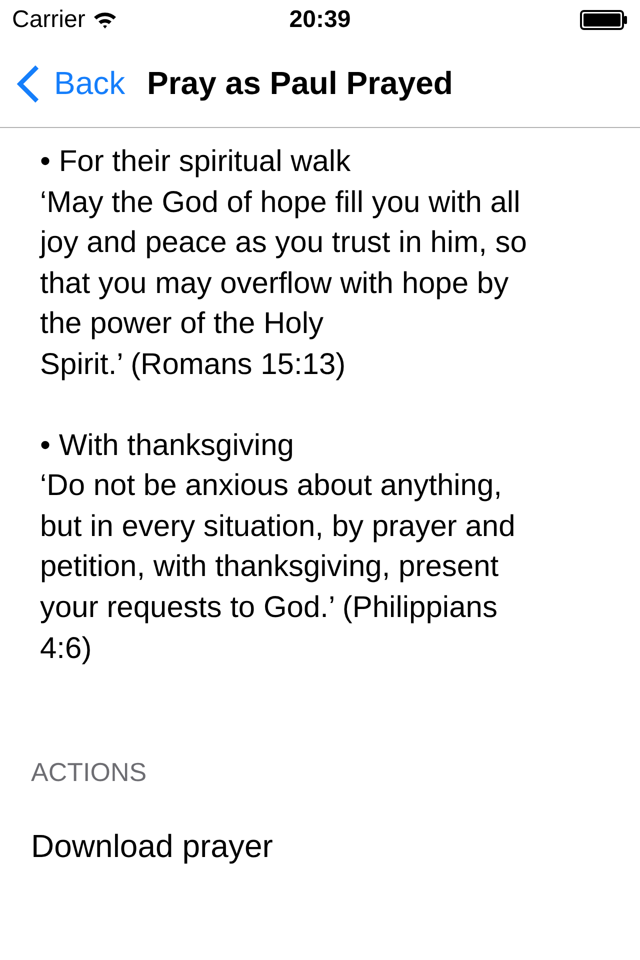  I want to click on back-button: Back, so click(73, 84).